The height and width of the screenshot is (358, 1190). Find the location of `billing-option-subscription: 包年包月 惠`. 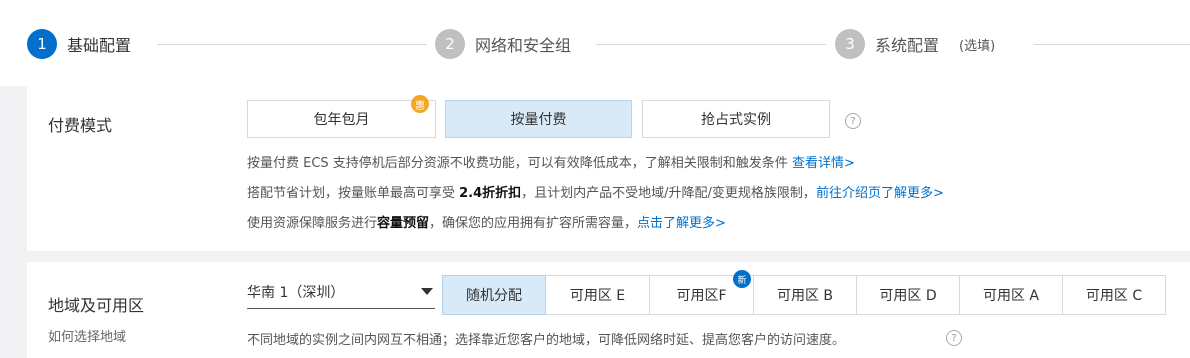

billing-option-subscription: 包年包月 惠 is located at coordinates (341, 116).